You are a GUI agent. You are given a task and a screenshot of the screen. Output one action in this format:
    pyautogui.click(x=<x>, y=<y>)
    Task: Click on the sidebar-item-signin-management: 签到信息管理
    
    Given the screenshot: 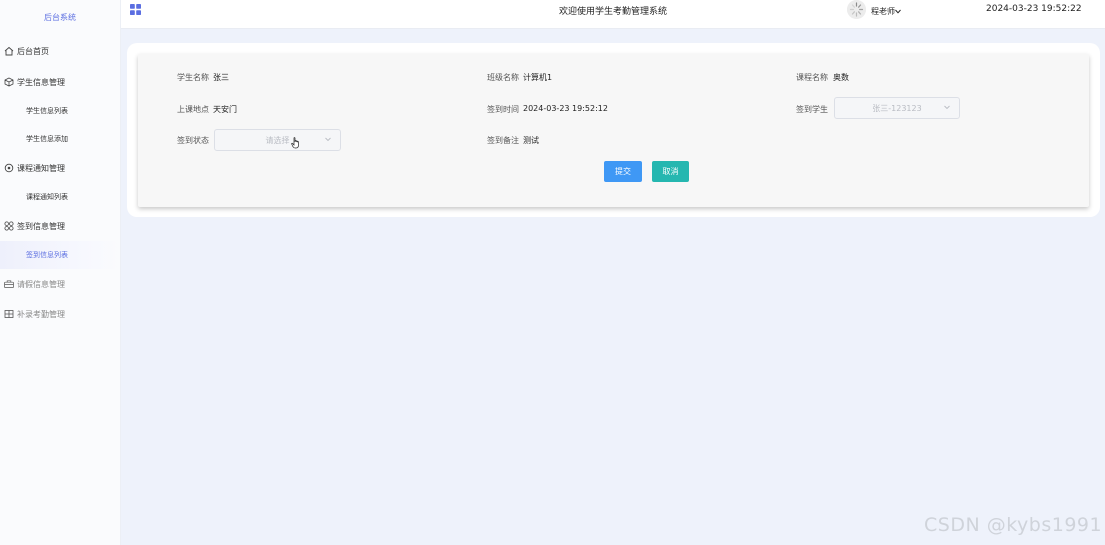 What is the action you would take?
    pyautogui.click(x=60, y=226)
    